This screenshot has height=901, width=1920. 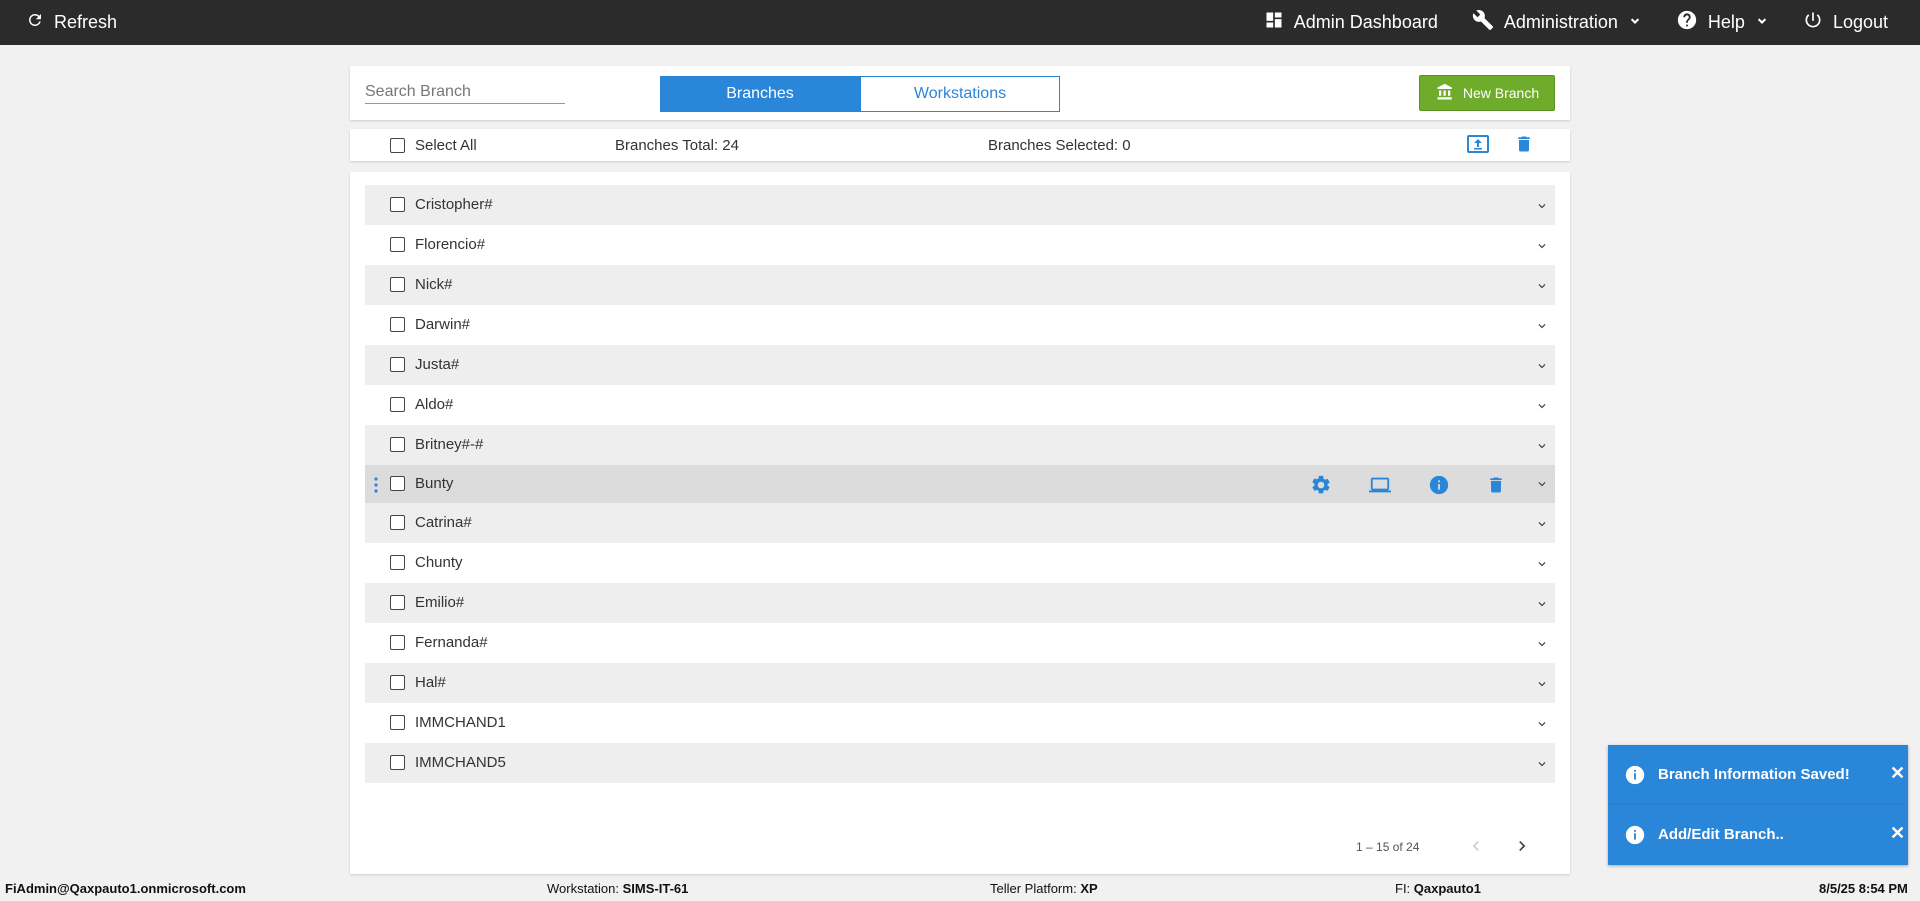 I want to click on branch-name: Nick#, so click(x=434, y=284).